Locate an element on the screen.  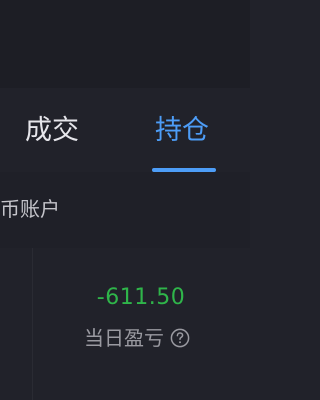
daily-pnl-value: -611.50 is located at coordinates (141, 297).